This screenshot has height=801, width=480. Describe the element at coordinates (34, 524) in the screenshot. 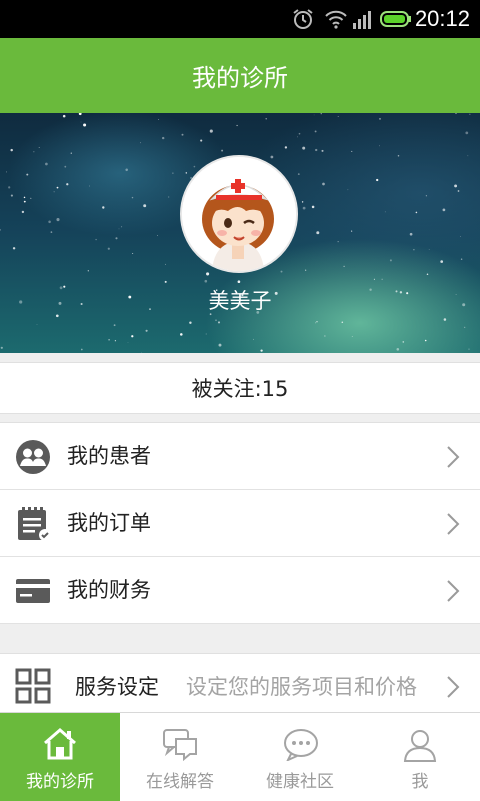

I see `orders-icon` at that location.